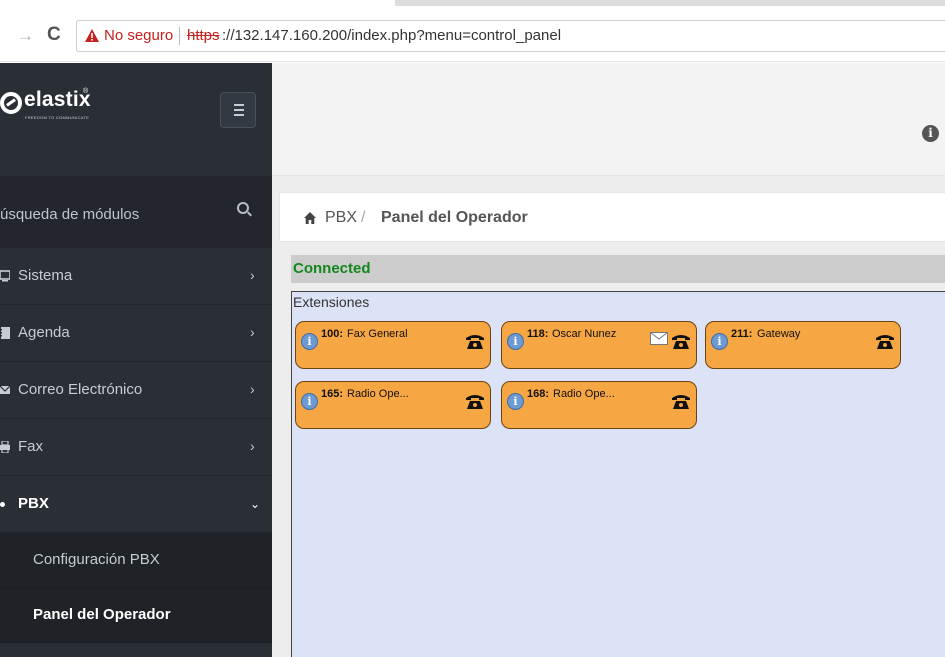 The width and height of the screenshot is (945, 657). Describe the element at coordinates (2, 504) in the screenshot. I see `bullet-icon` at that location.